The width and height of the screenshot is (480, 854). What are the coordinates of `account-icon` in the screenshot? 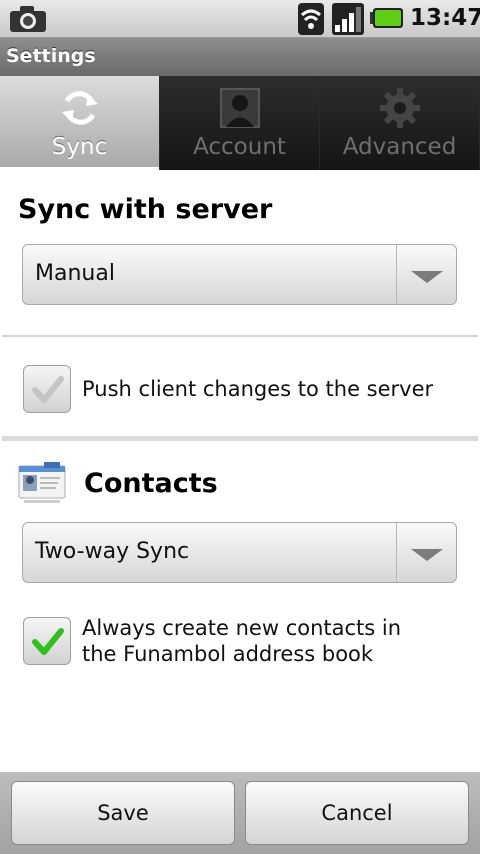 It's located at (239, 108).